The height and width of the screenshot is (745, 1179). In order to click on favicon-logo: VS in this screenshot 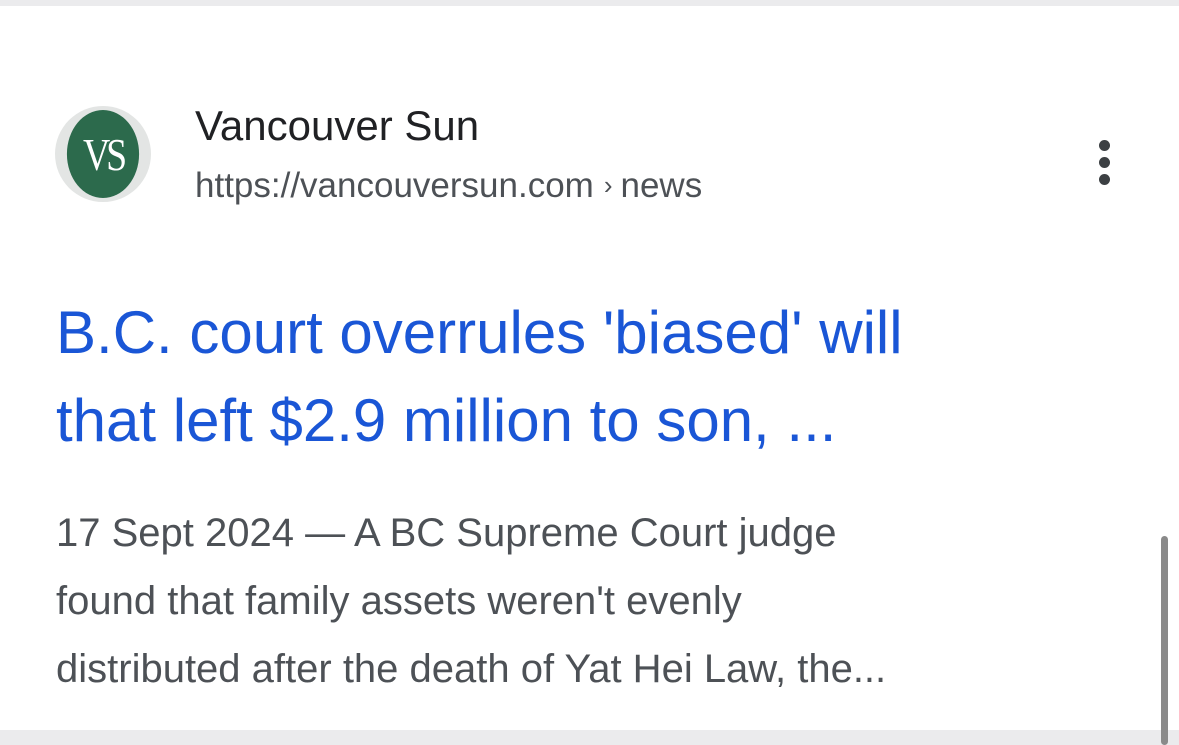, I will do `click(103, 154)`.